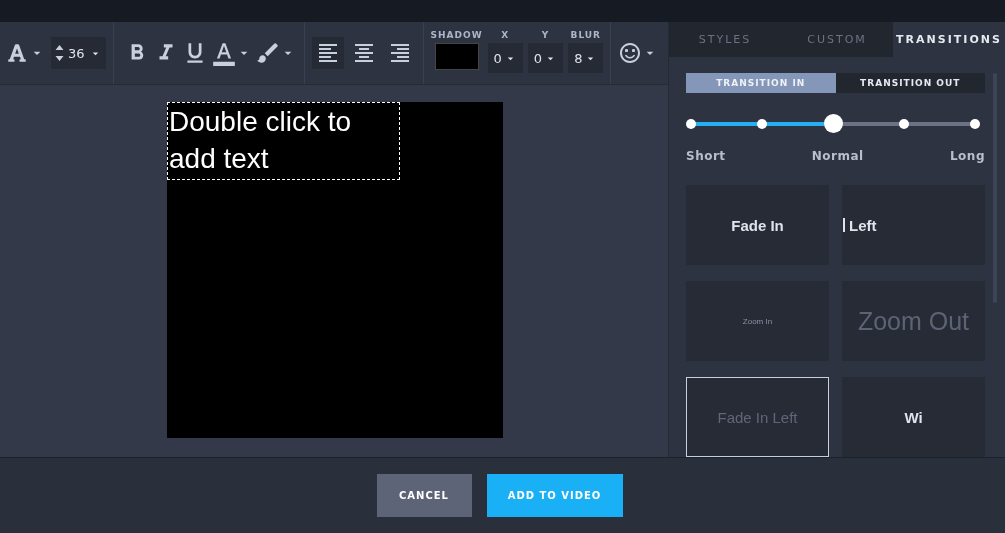  I want to click on card-label: Wi, so click(913, 417).